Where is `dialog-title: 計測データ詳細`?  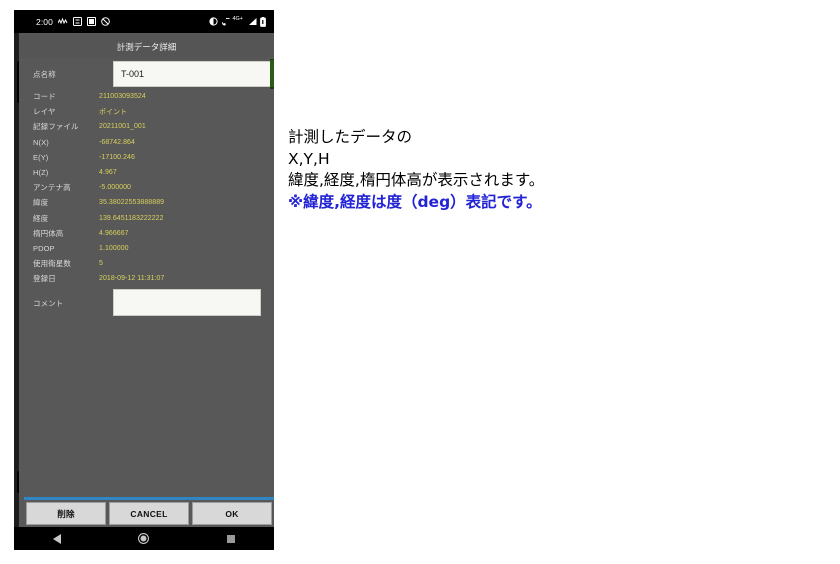 dialog-title: 計測データ詳細 is located at coordinates (146, 46).